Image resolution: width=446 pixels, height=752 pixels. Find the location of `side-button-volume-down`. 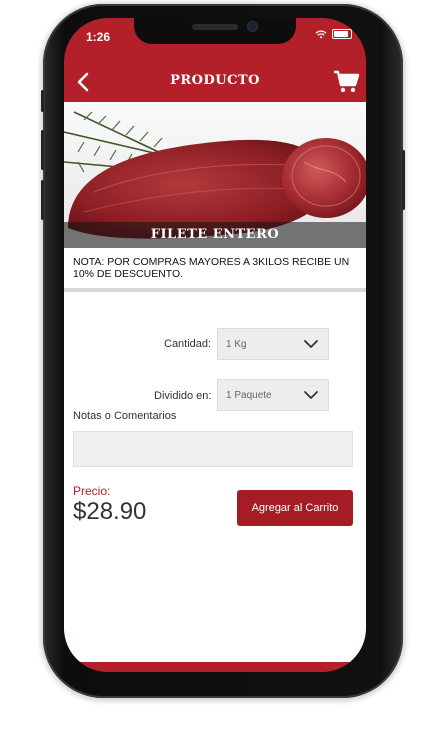

side-button-volume-down is located at coordinates (42, 200).